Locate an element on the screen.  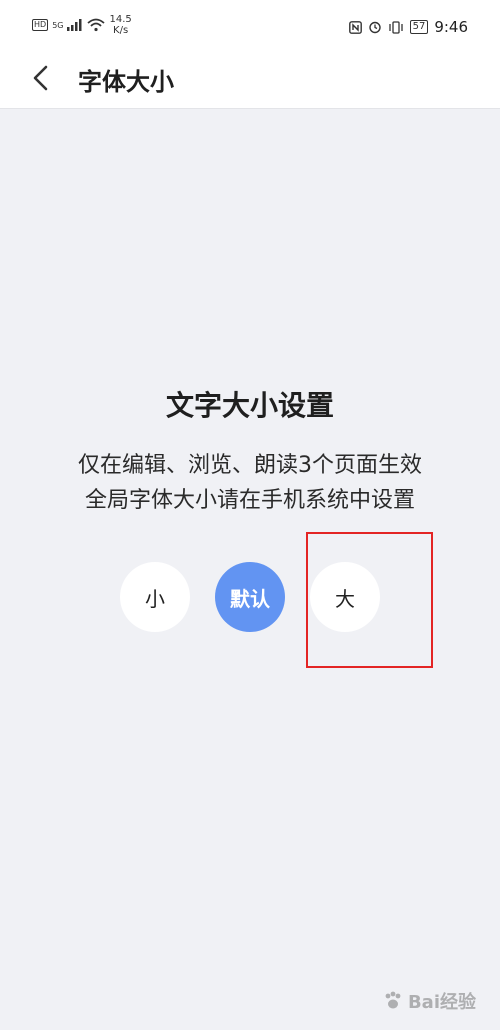
status-right: 57 9:46 is located at coordinates (408, 27).